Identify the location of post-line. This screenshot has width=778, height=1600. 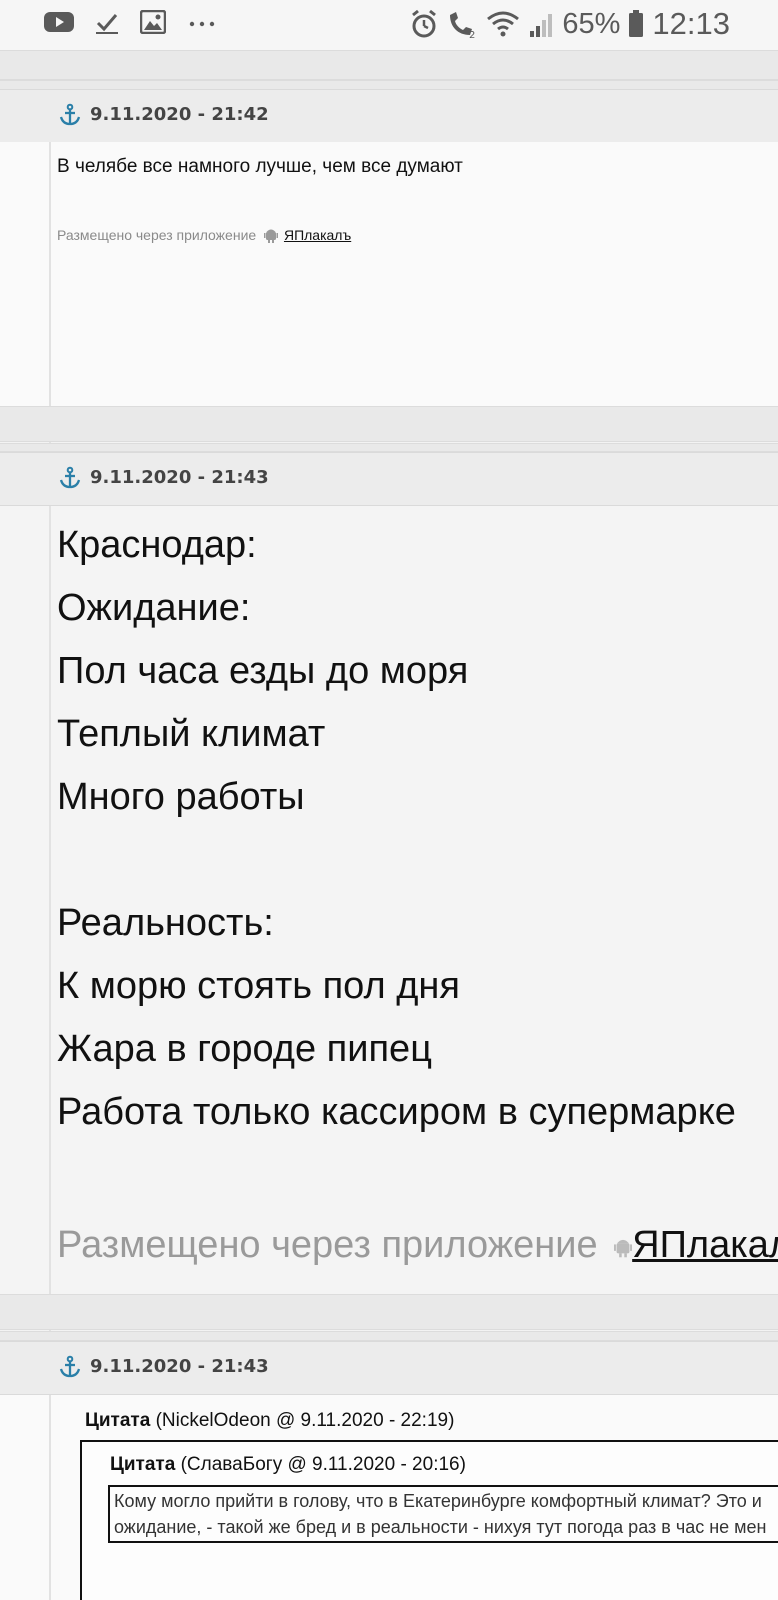
(396, 860).